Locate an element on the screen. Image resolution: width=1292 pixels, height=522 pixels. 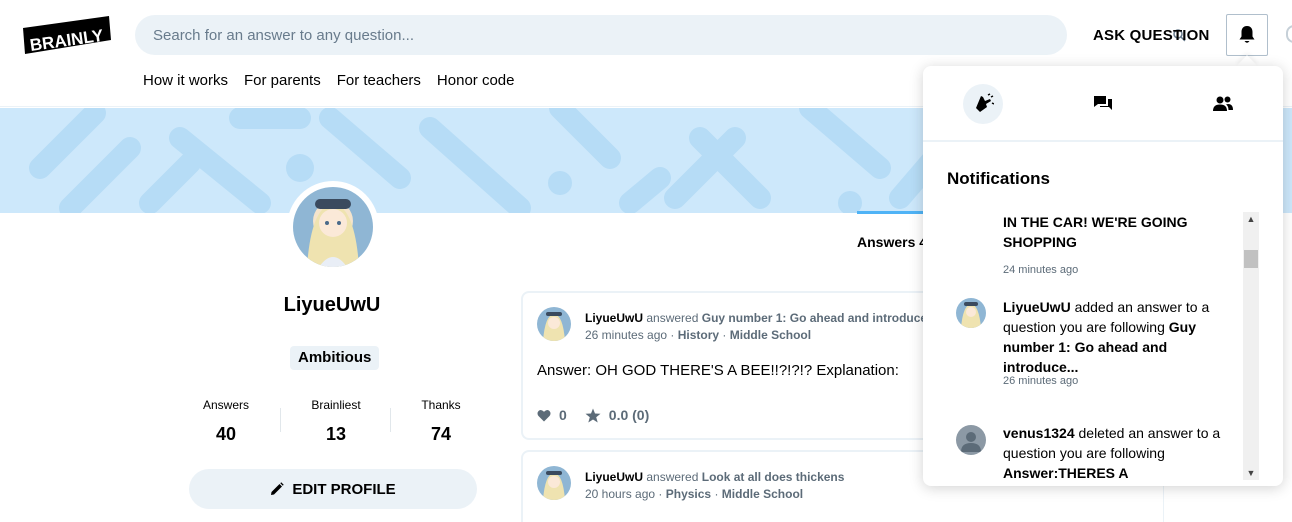
notification-bold: Answer:THERES A is located at coordinates (1066, 473).